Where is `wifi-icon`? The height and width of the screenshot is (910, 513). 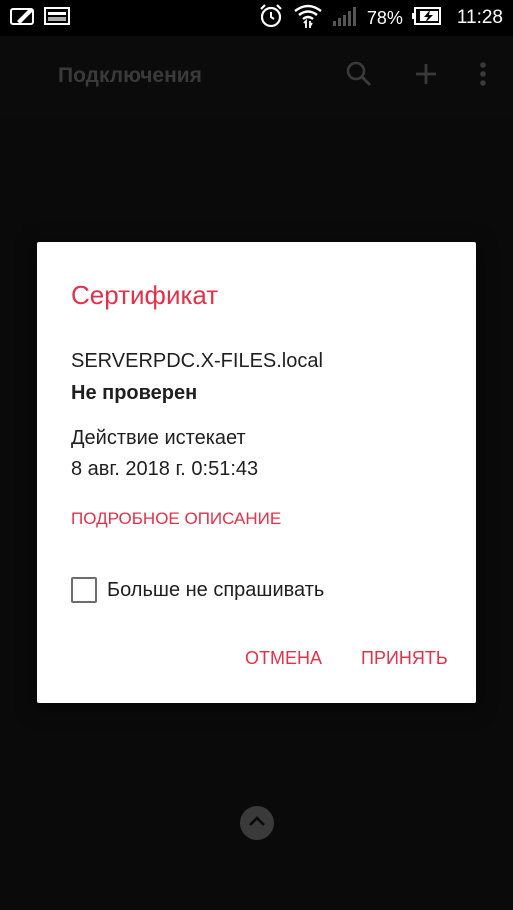
wifi-icon is located at coordinates (308, 18).